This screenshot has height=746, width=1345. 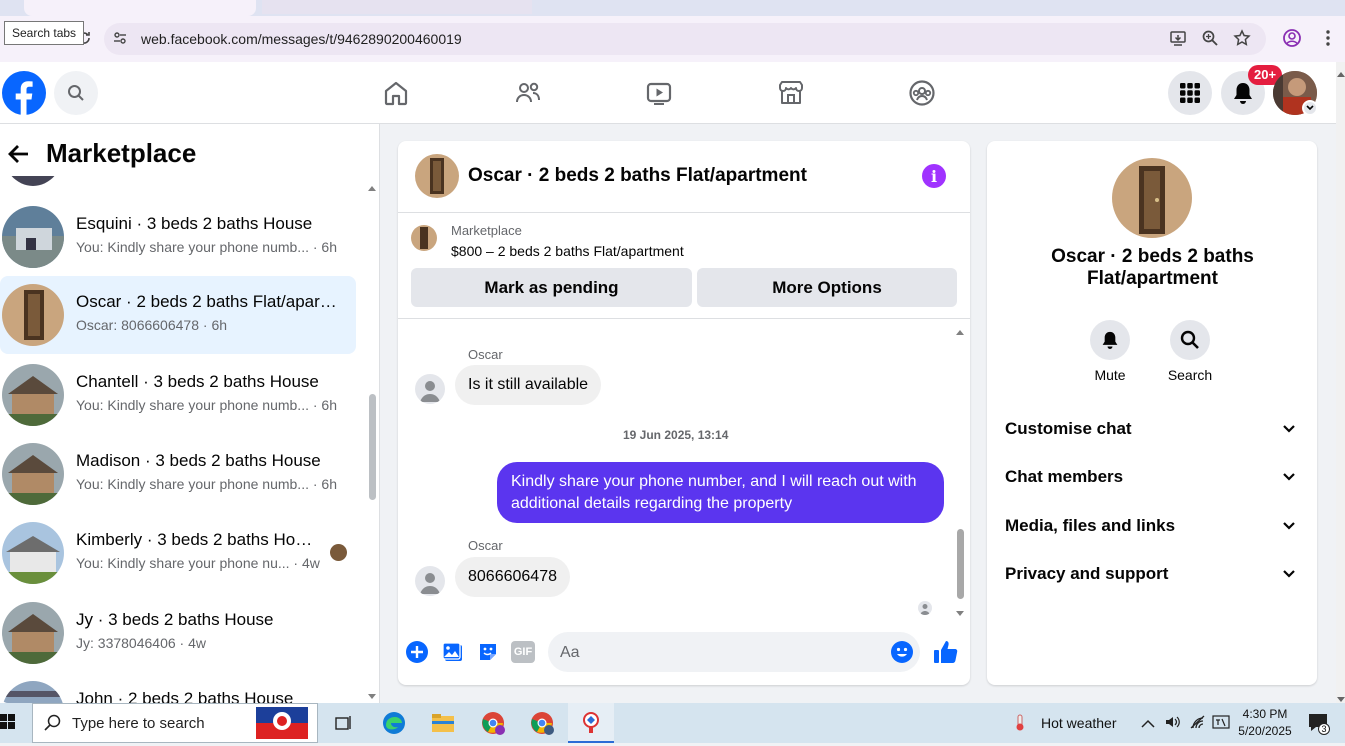 What do you see at coordinates (372, 447) in the screenshot?
I see `left-panel-scrollbar` at bounding box center [372, 447].